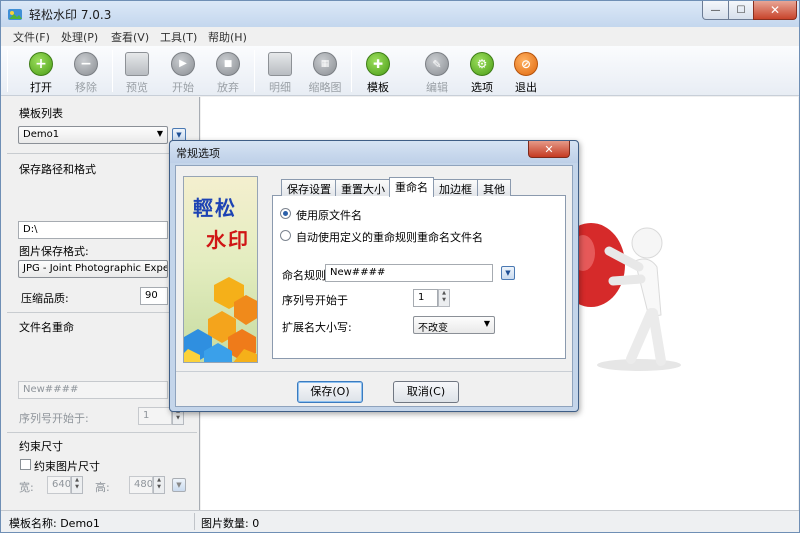 Image resolution: width=800 pixels, height=533 pixels. What do you see at coordinates (454, 325) in the screenshot?
I see `extension-case-select: 不改变 ▼` at bounding box center [454, 325].